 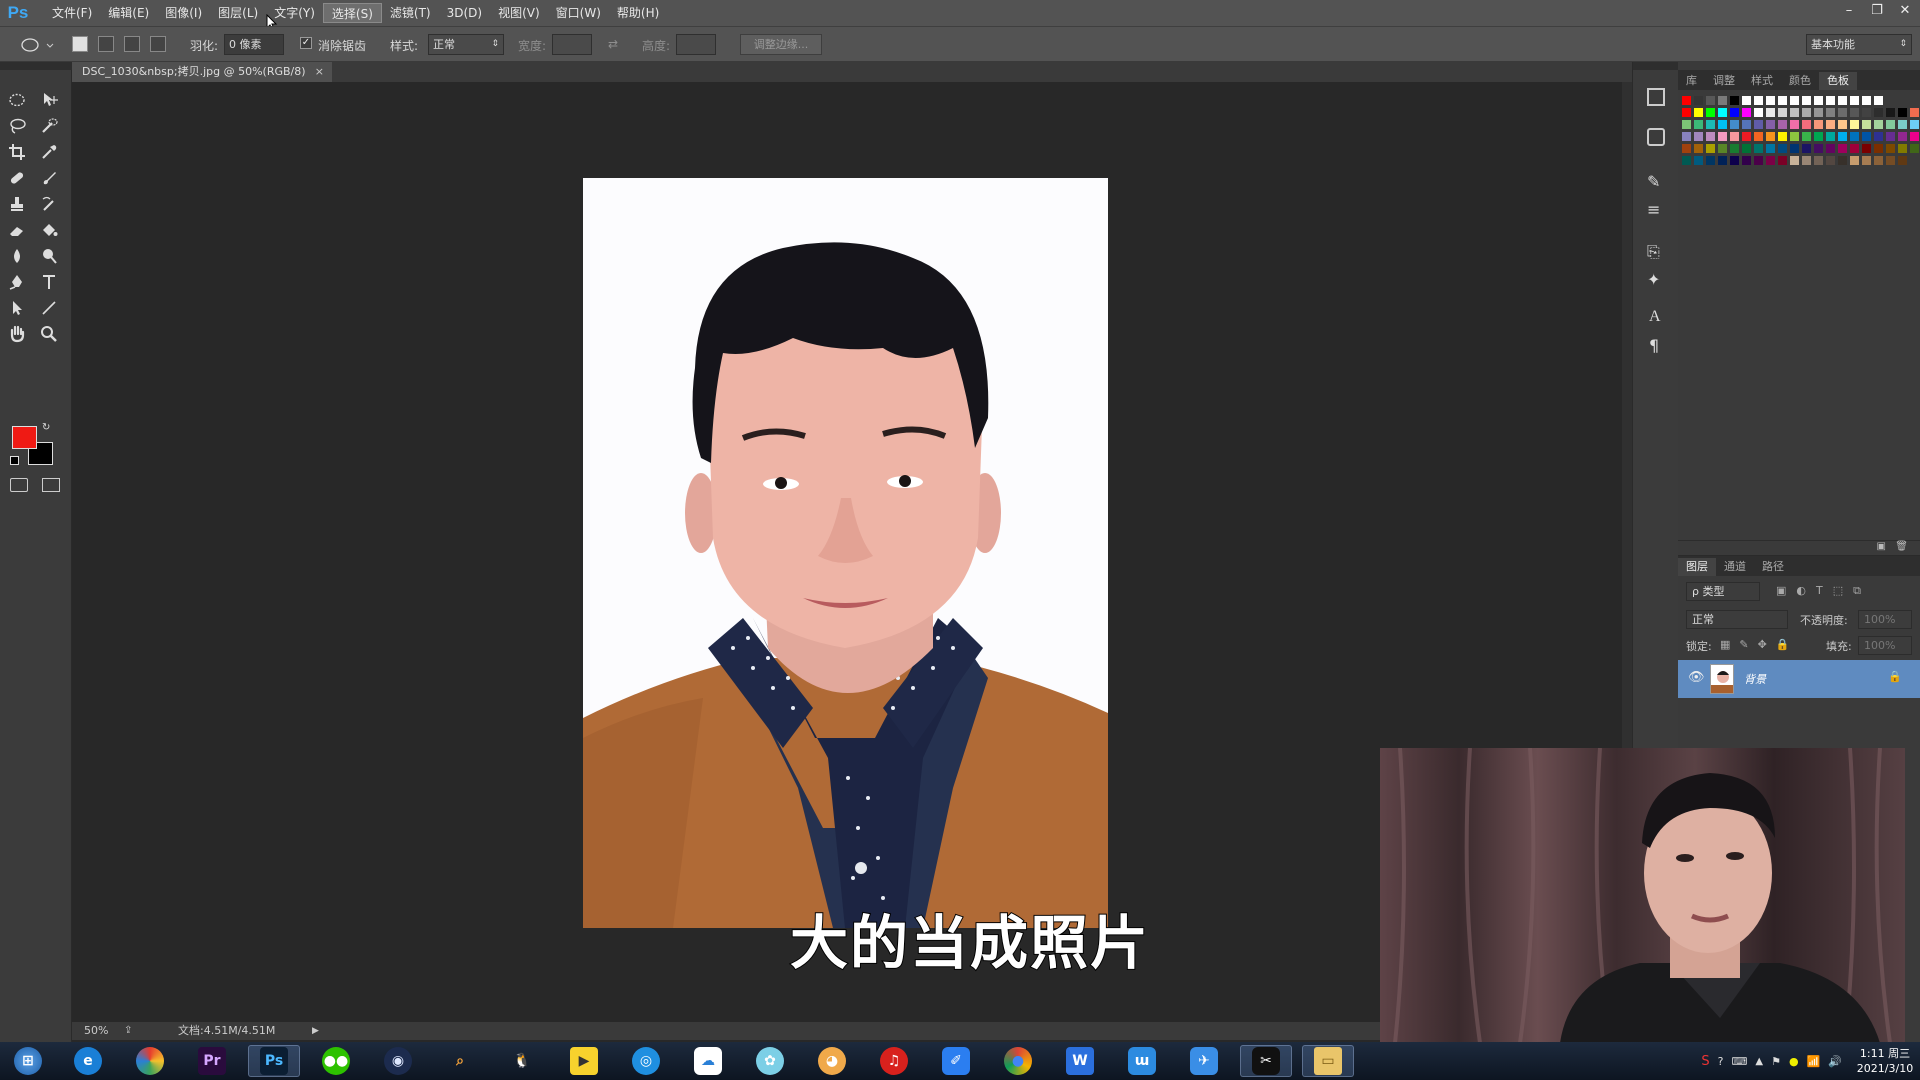 I want to click on delete-swatch-icon: 🗑, so click(x=1901, y=546).